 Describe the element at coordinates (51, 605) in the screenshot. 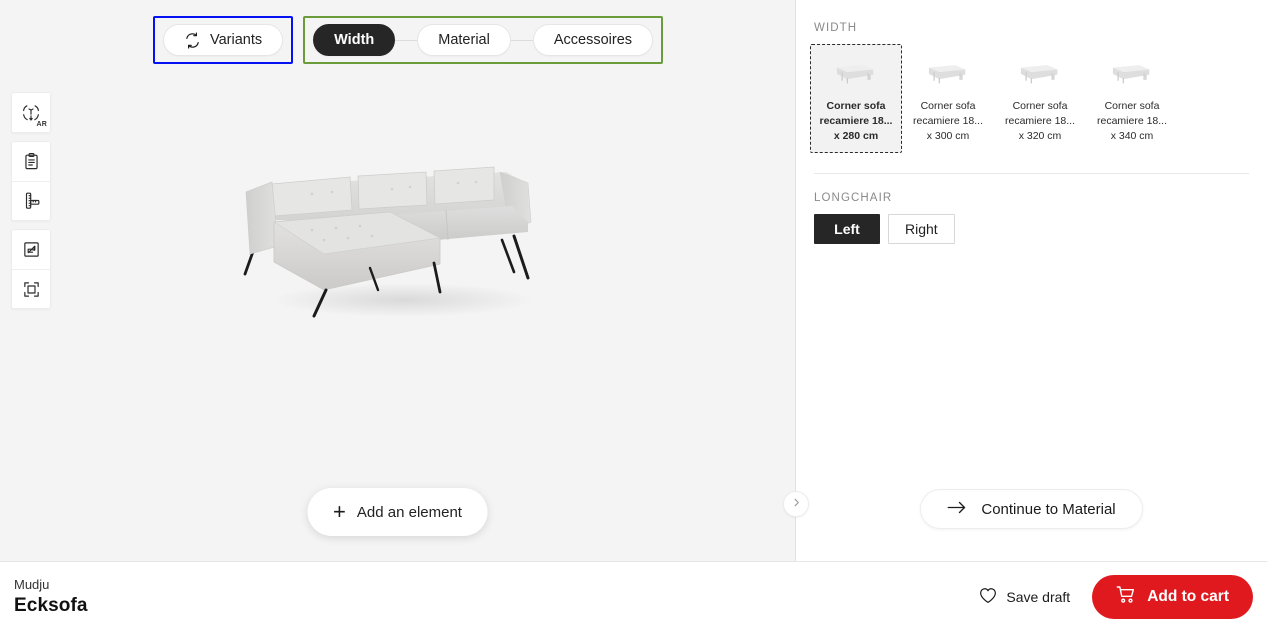

I see `product-title: Ecksofa` at that location.